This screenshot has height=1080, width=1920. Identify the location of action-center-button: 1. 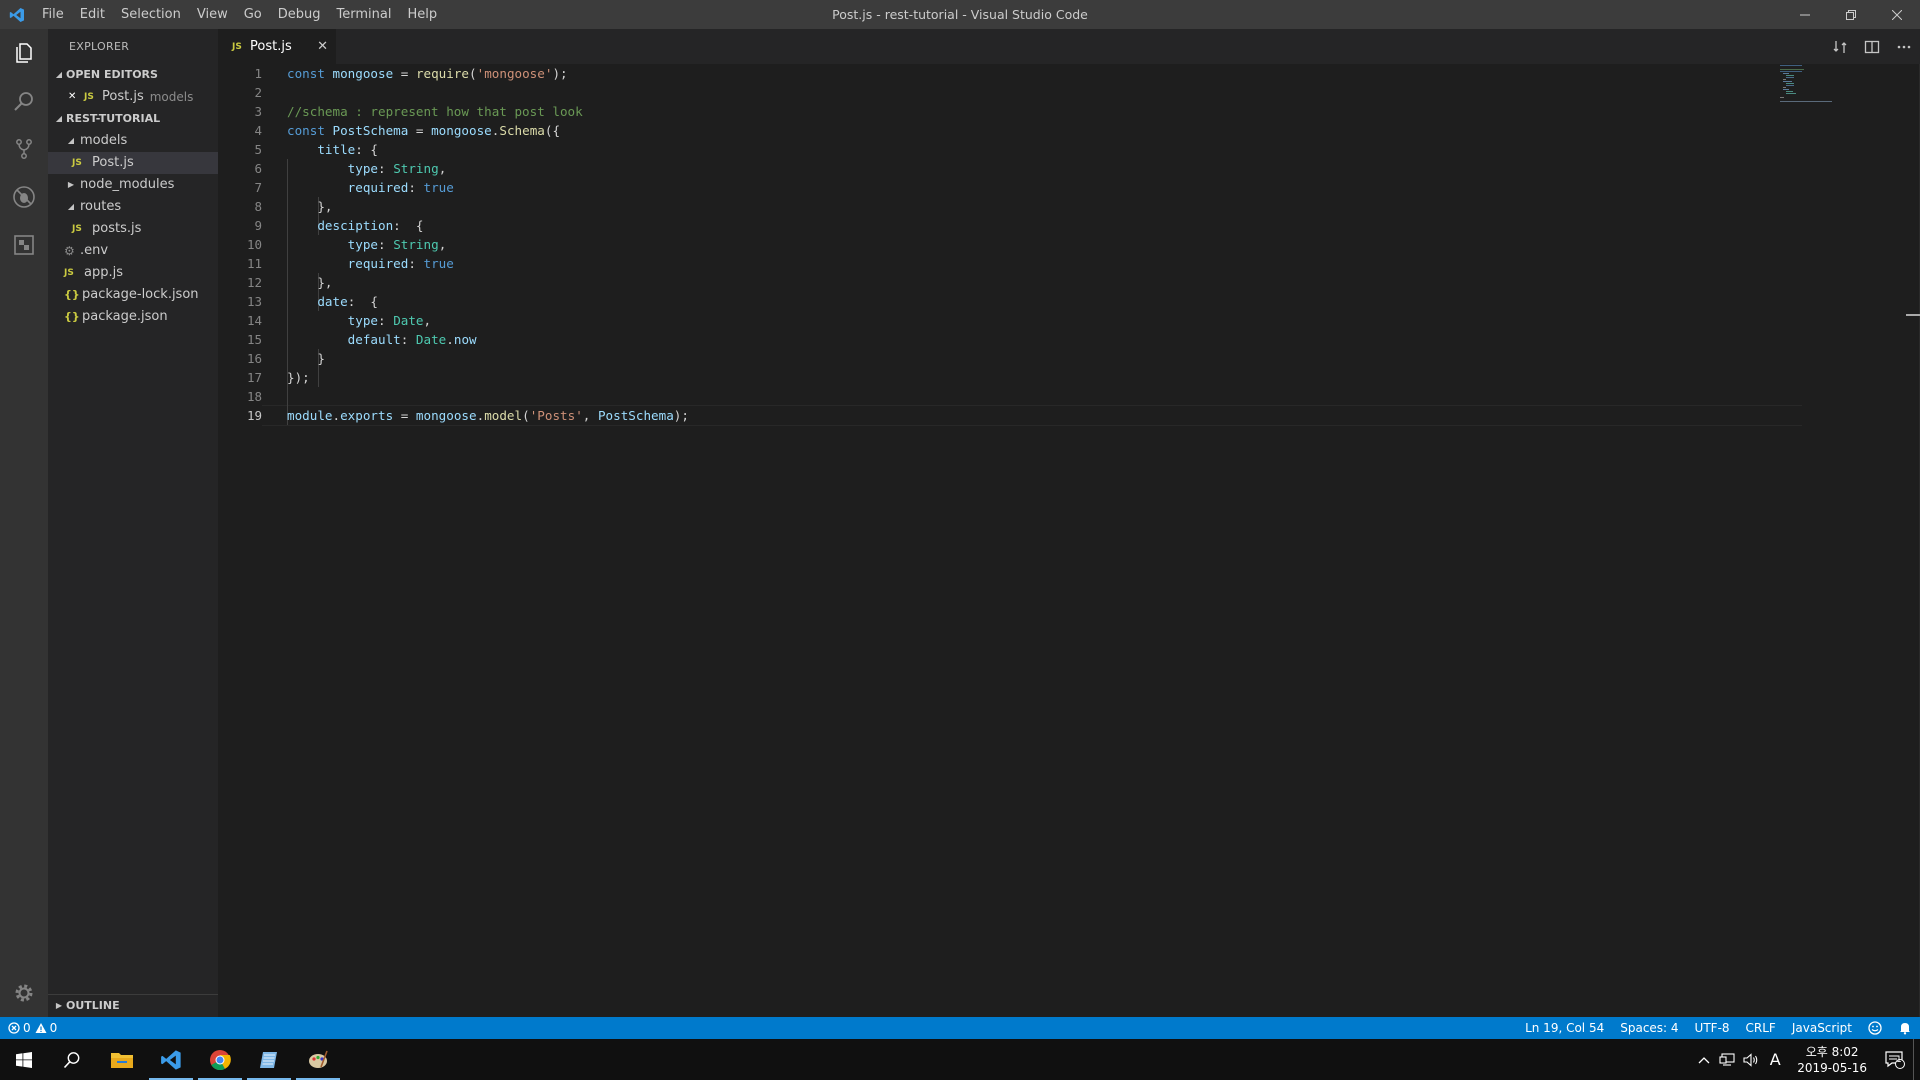
(1895, 1059).